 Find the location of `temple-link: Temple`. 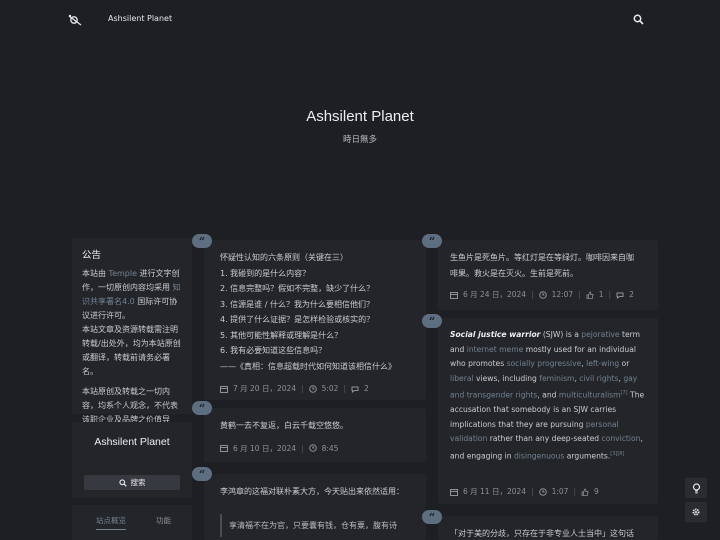

temple-link: Temple is located at coordinates (123, 273).